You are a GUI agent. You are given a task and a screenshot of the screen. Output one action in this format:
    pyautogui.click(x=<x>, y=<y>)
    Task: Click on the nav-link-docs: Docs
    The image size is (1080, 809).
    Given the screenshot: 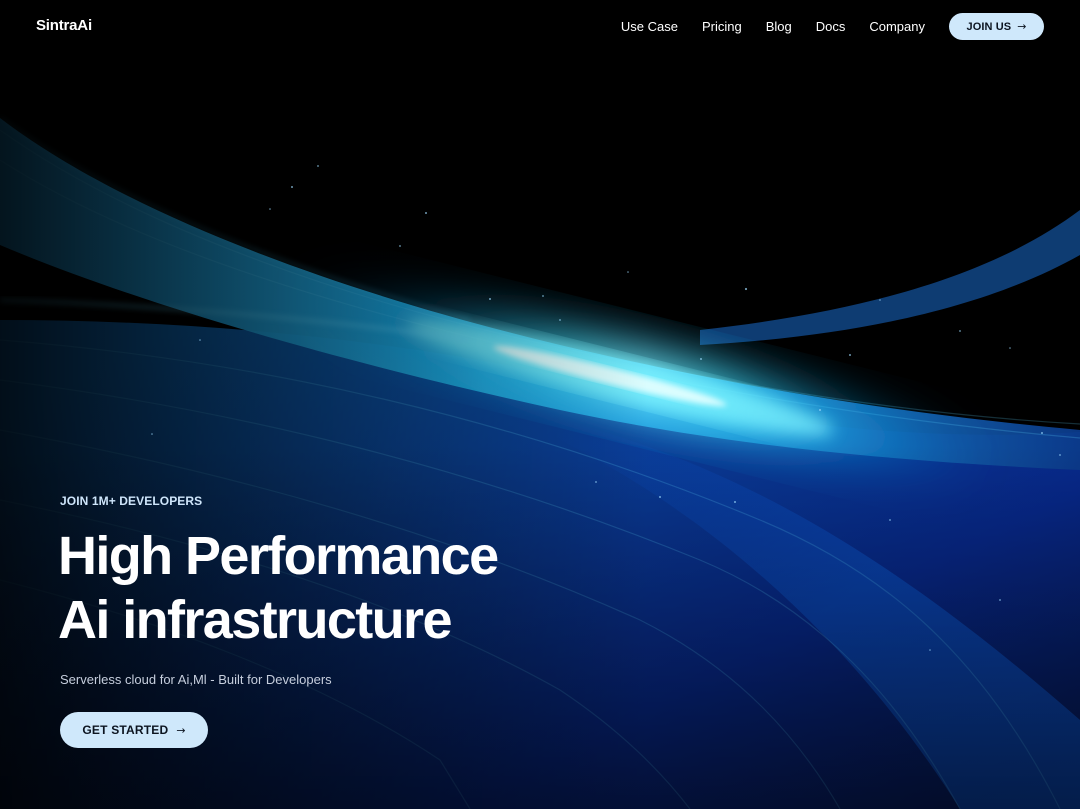 What is the action you would take?
    pyautogui.click(x=831, y=27)
    